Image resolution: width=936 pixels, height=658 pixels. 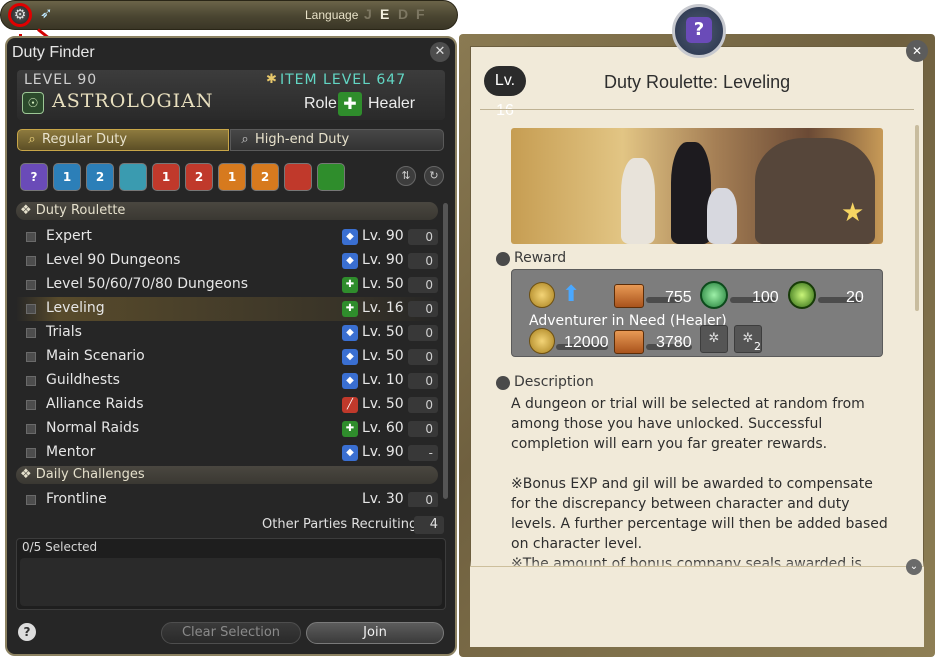 I want to click on recruiting-label: Other Parties Recruiting, so click(x=340, y=524).